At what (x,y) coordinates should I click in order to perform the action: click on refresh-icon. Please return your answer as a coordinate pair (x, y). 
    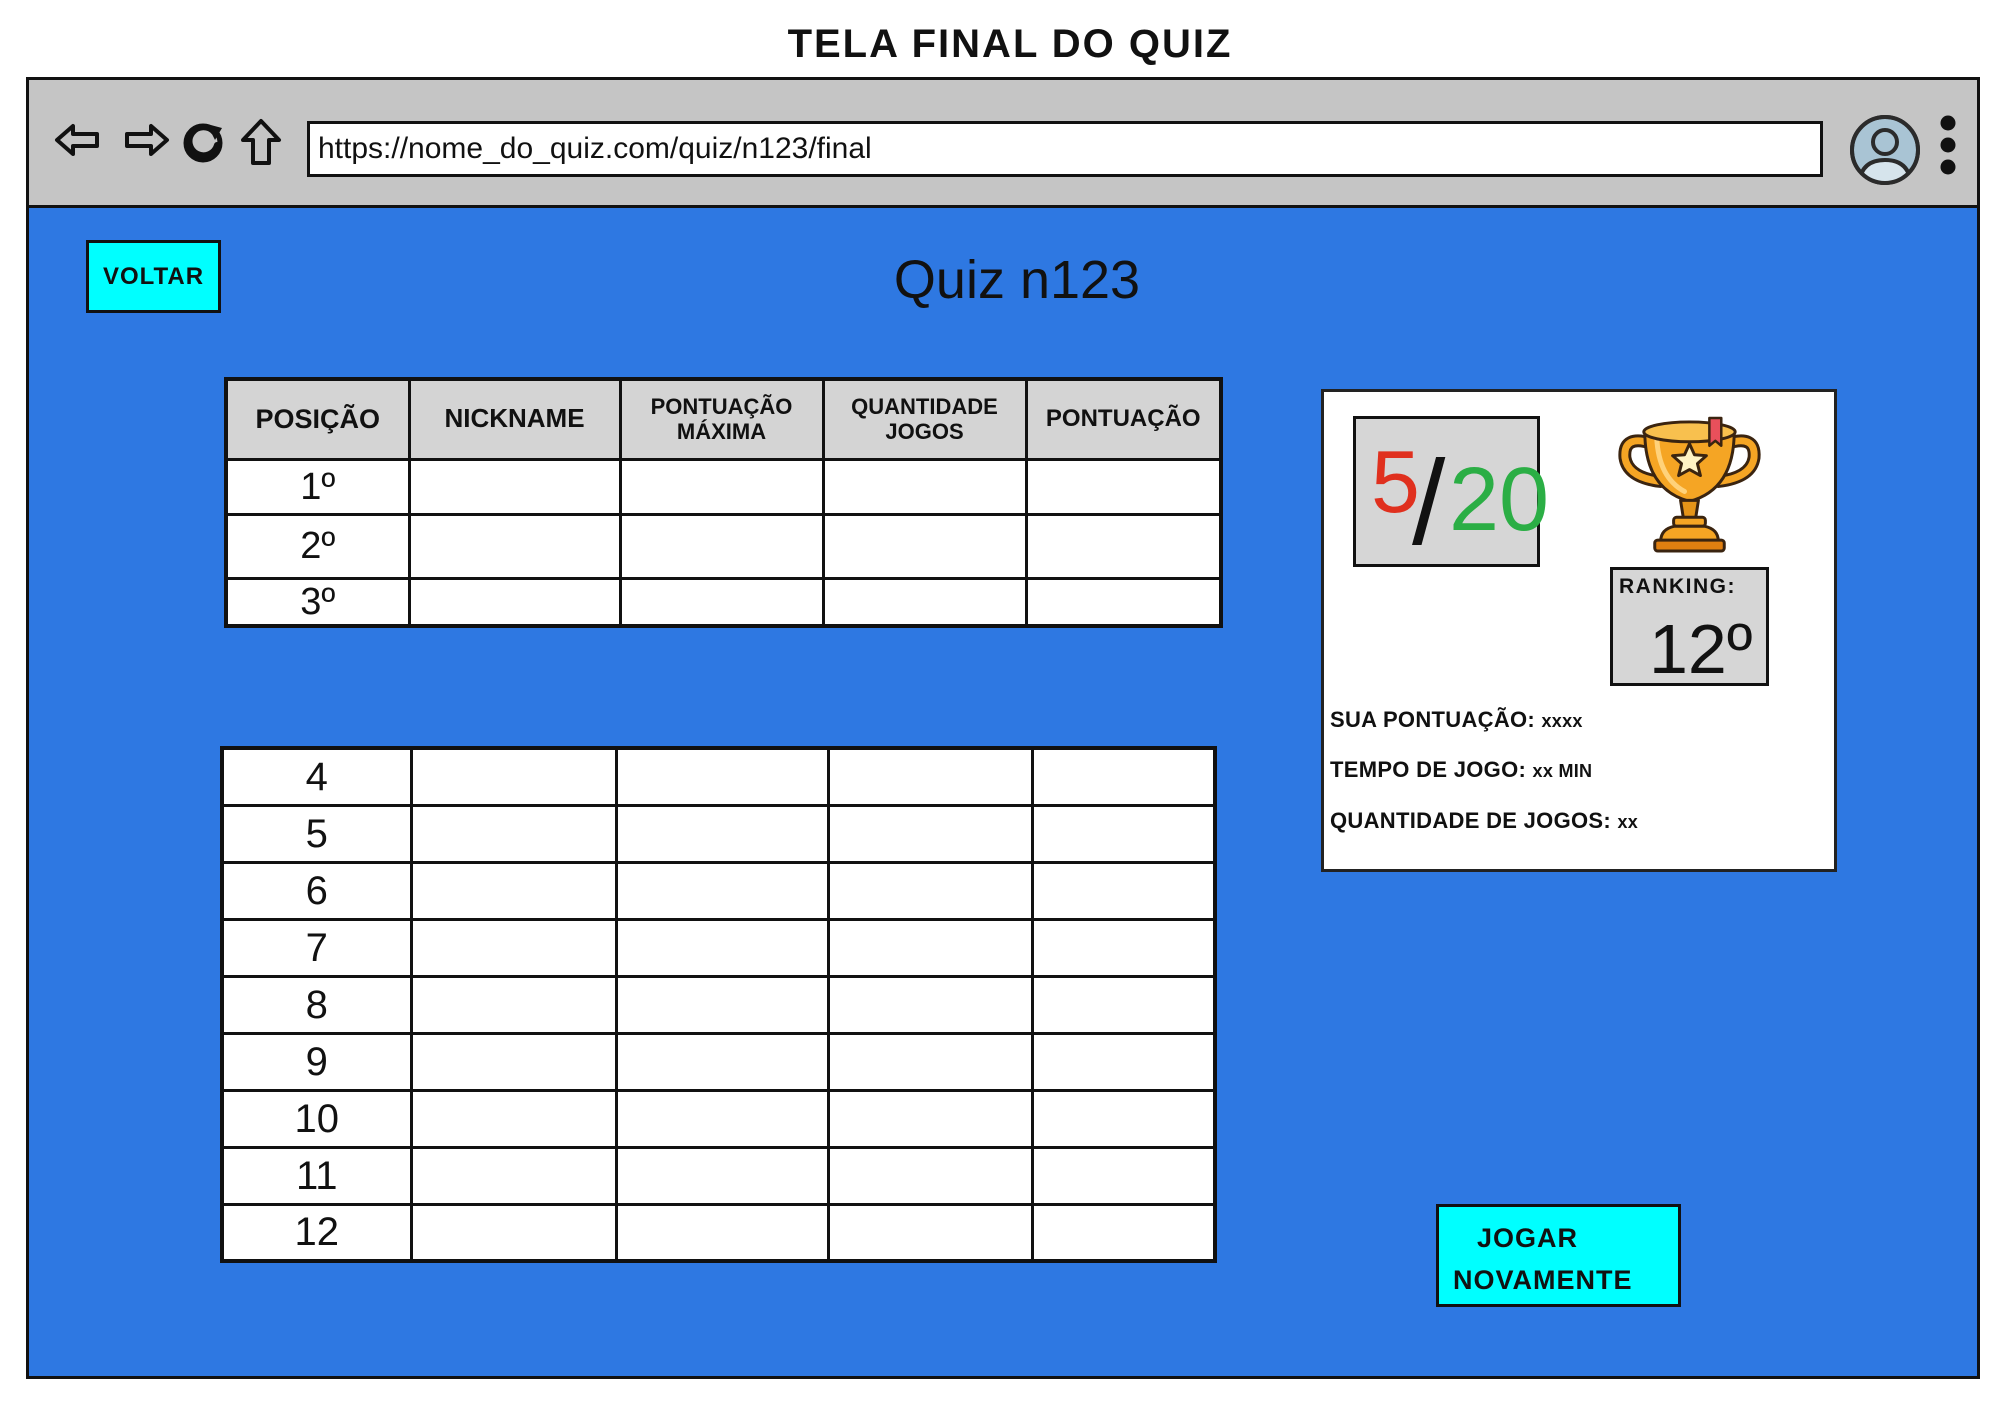
    Looking at the image, I should click on (203, 143).